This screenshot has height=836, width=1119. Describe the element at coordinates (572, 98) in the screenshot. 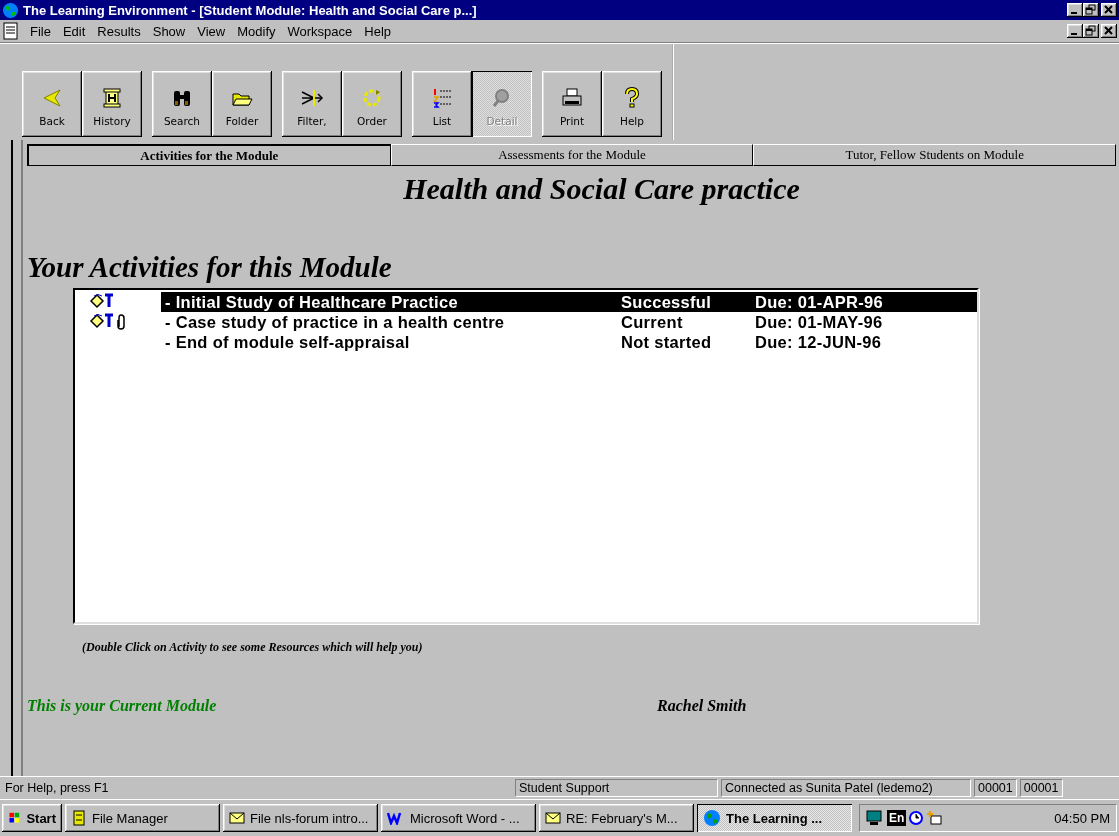

I see `printer-icon` at that location.